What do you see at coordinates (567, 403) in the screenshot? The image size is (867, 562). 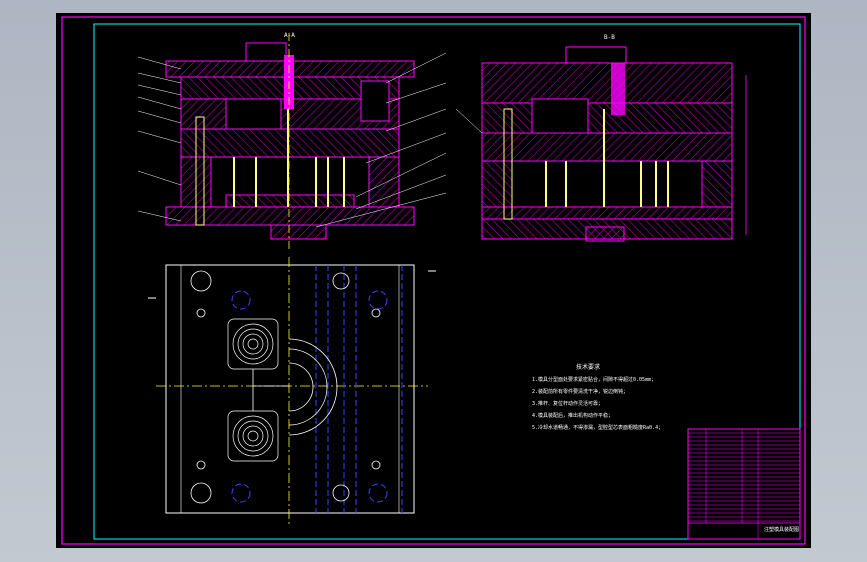 I see `tech-req-line-3: 3.推杆、复位杆动作灵活可靠；` at bounding box center [567, 403].